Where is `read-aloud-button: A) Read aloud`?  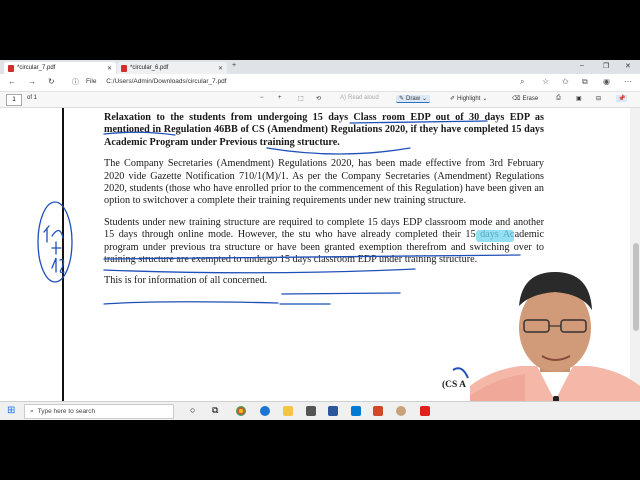 read-aloud-button: A) Read aloud is located at coordinates (359, 98).